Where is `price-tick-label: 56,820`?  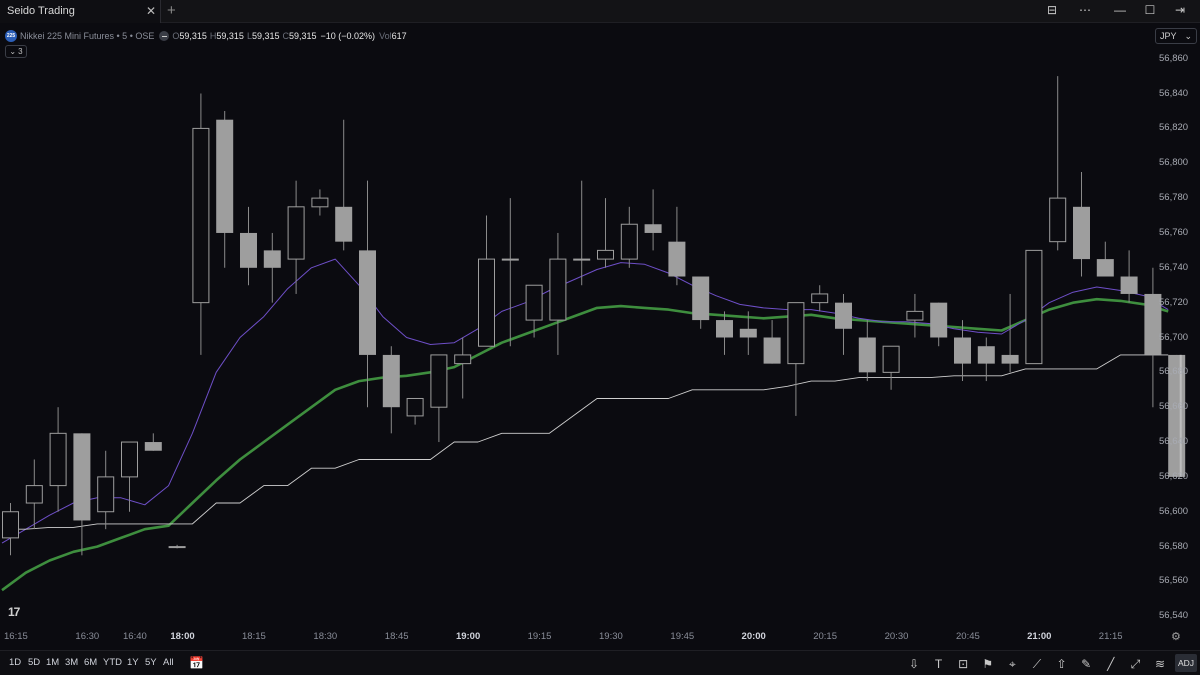 price-tick-label: 56,820 is located at coordinates (1174, 128).